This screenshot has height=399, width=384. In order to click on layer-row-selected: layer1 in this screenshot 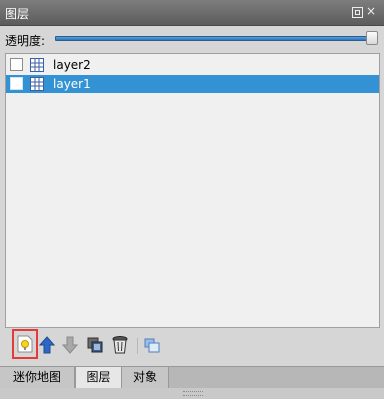, I will do `click(192, 84)`.